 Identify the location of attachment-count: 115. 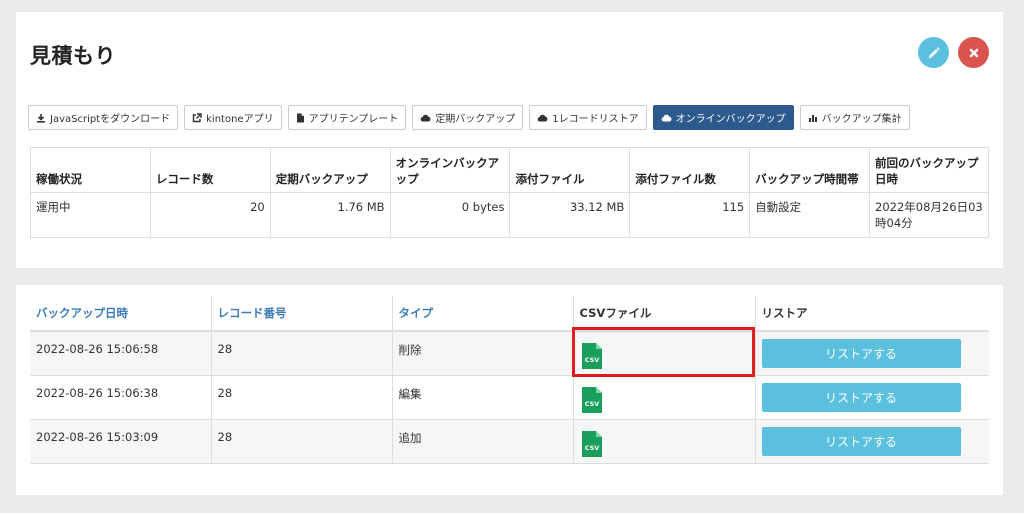
(690, 215).